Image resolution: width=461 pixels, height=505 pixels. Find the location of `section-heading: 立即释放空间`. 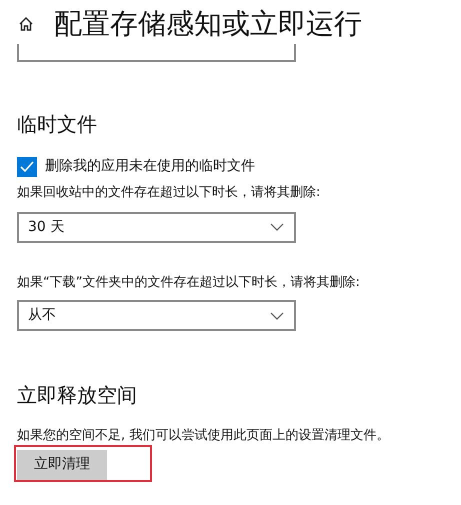

section-heading: 立即释放空间 is located at coordinates (77, 395).